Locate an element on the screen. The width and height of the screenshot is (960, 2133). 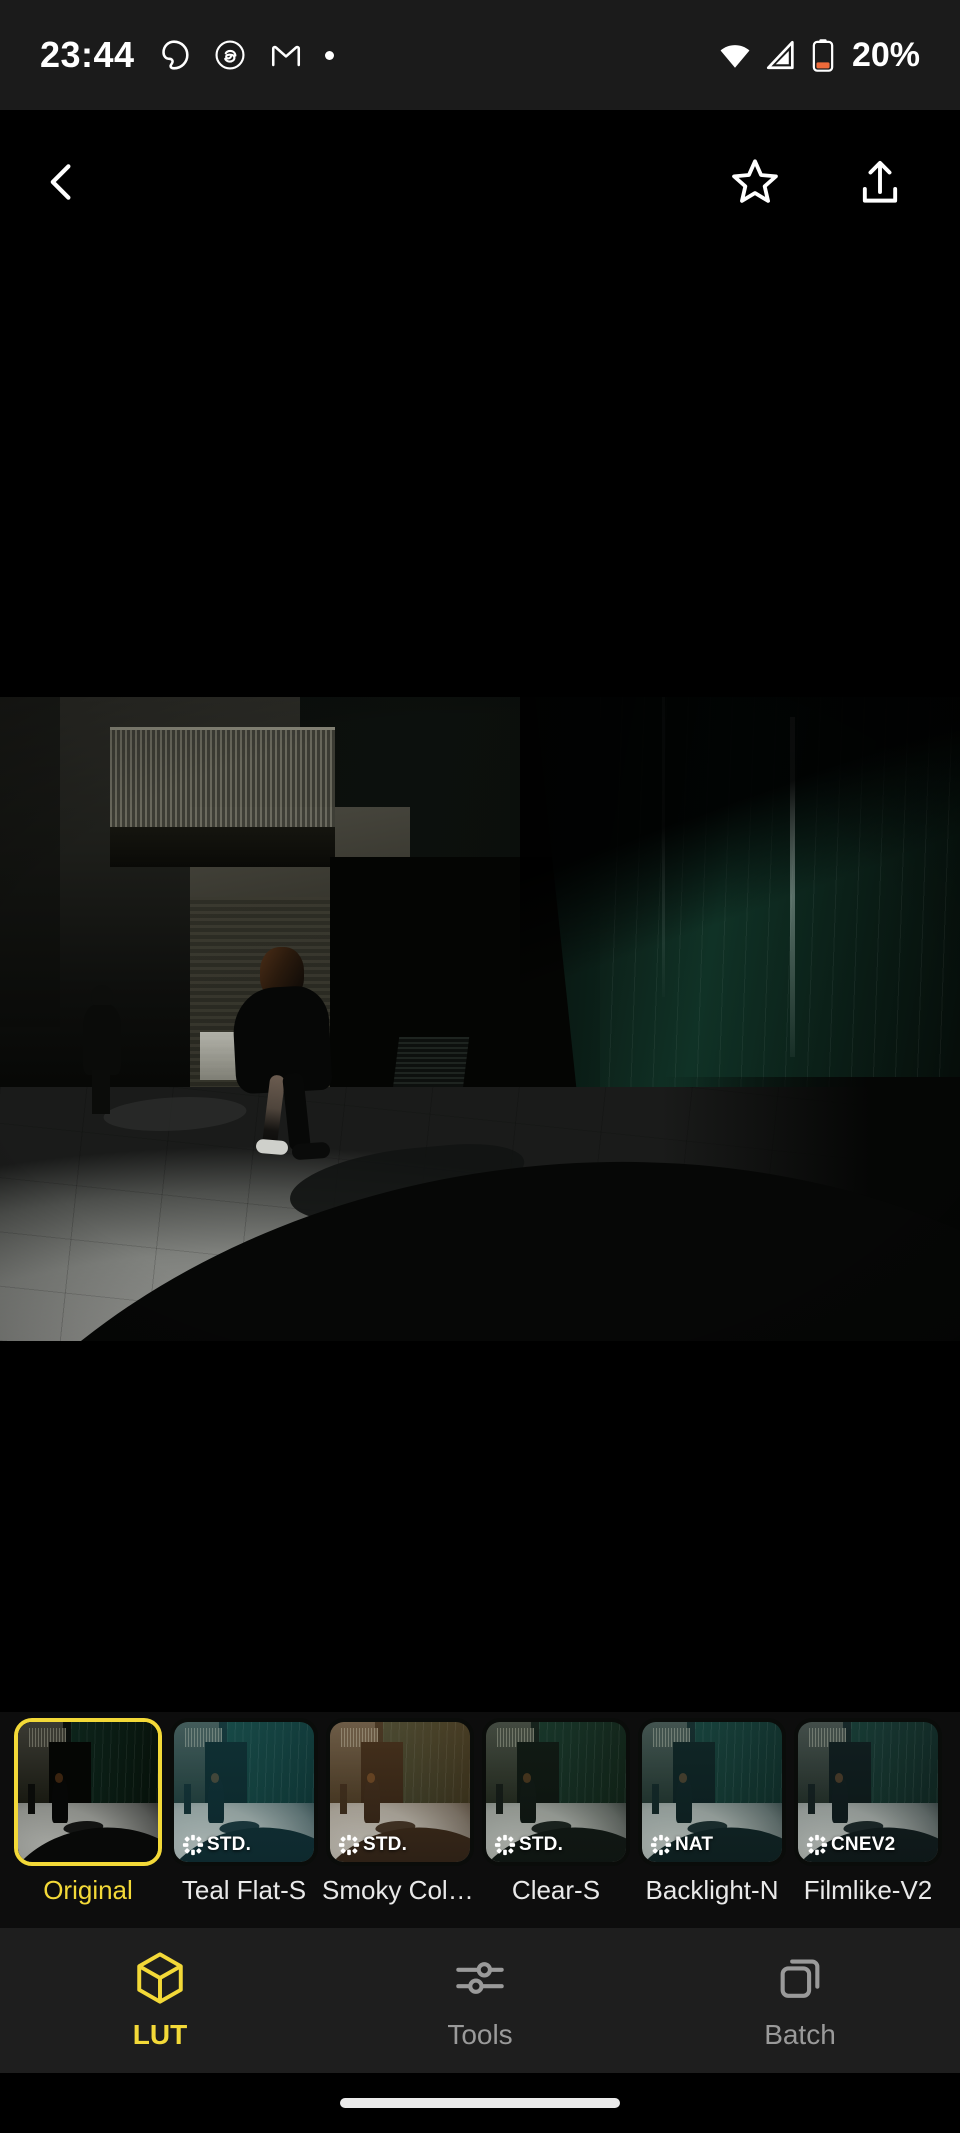
lut-preset-label: Original is located at coordinates (88, 1890).